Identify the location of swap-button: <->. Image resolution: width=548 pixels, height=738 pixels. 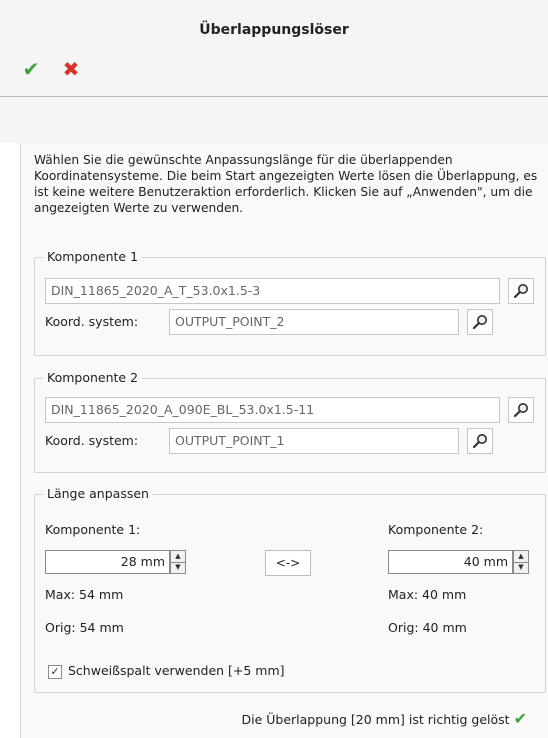
(288, 563).